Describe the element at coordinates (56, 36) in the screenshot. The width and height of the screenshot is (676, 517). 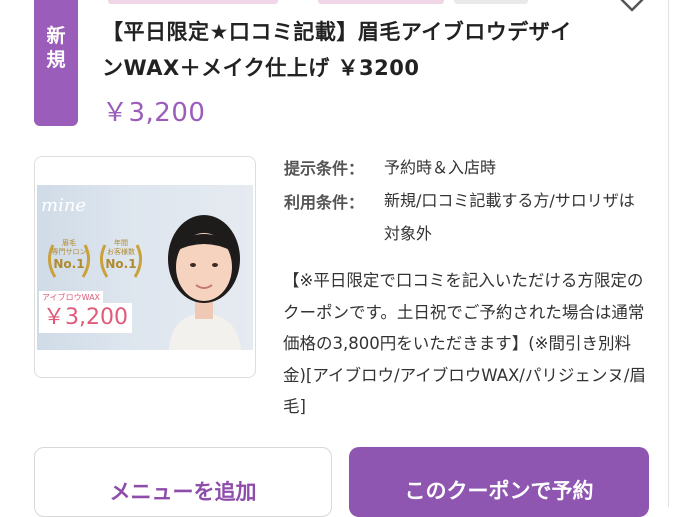
I see `badge-line-1: 新` at that location.